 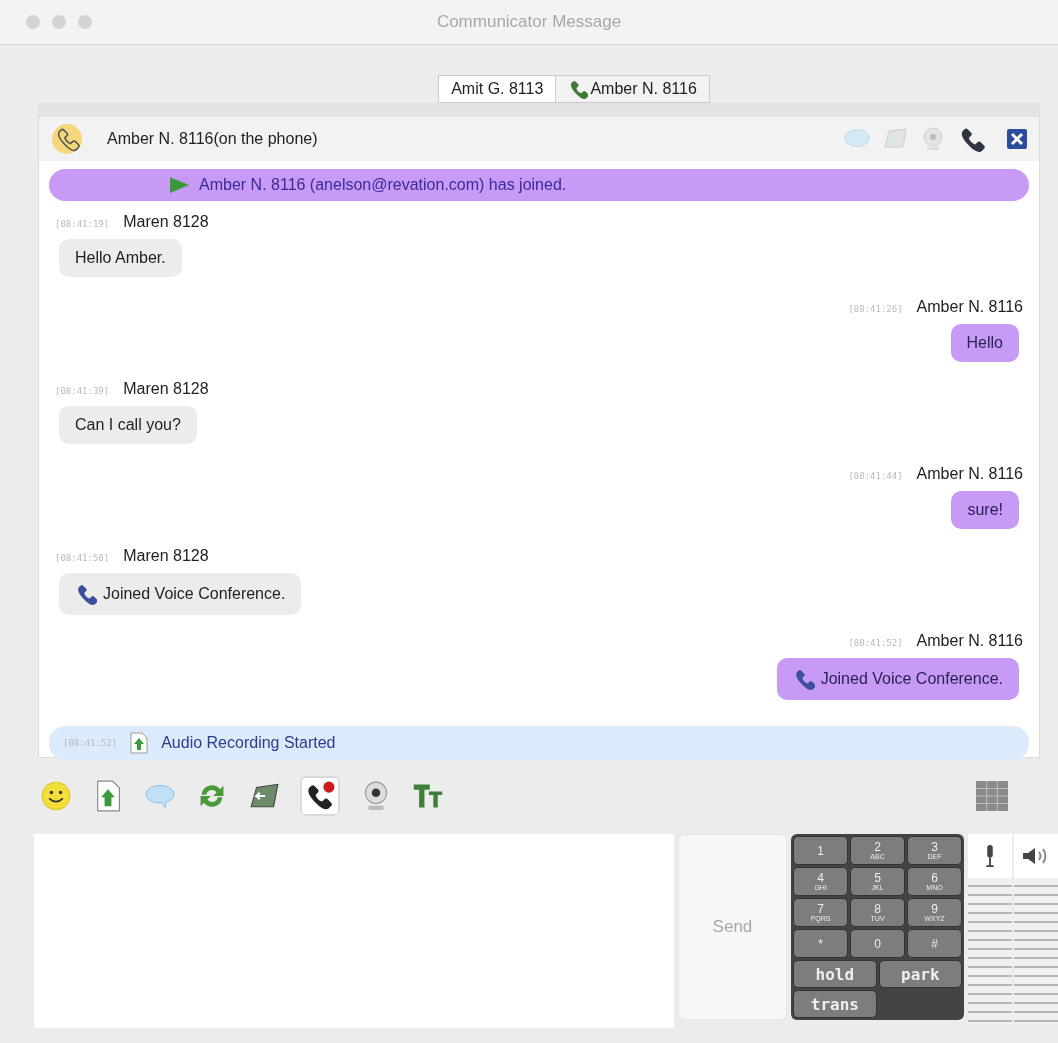 I want to click on message-text: Can I call you?, so click(x=128, y=425).